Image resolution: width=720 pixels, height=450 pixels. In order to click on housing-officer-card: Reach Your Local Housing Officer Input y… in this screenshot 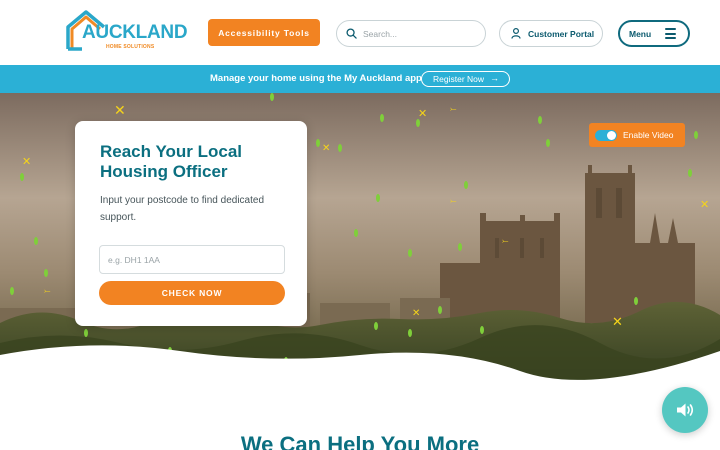, I will do `click(191, 223)`.